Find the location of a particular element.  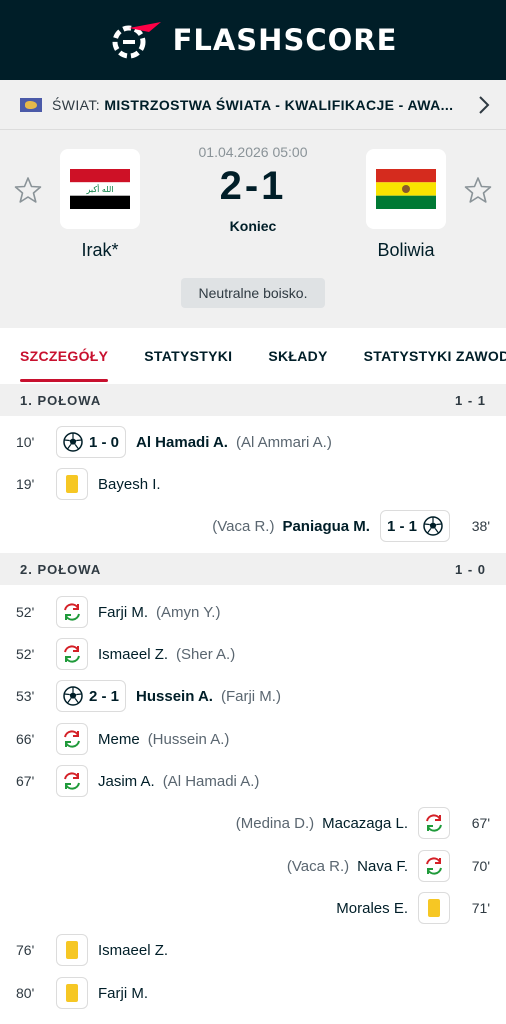

second-half-header: 2. POŁOWA 1 - 0 is located at coordinates (253, 569).